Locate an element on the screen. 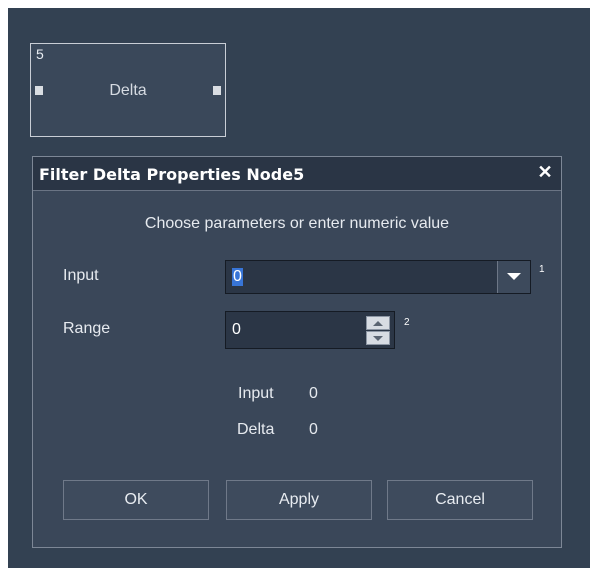 Image resolution: width=597 pixels, height=575 pixels. node-label: Delta is located at coordinates (128, 90).